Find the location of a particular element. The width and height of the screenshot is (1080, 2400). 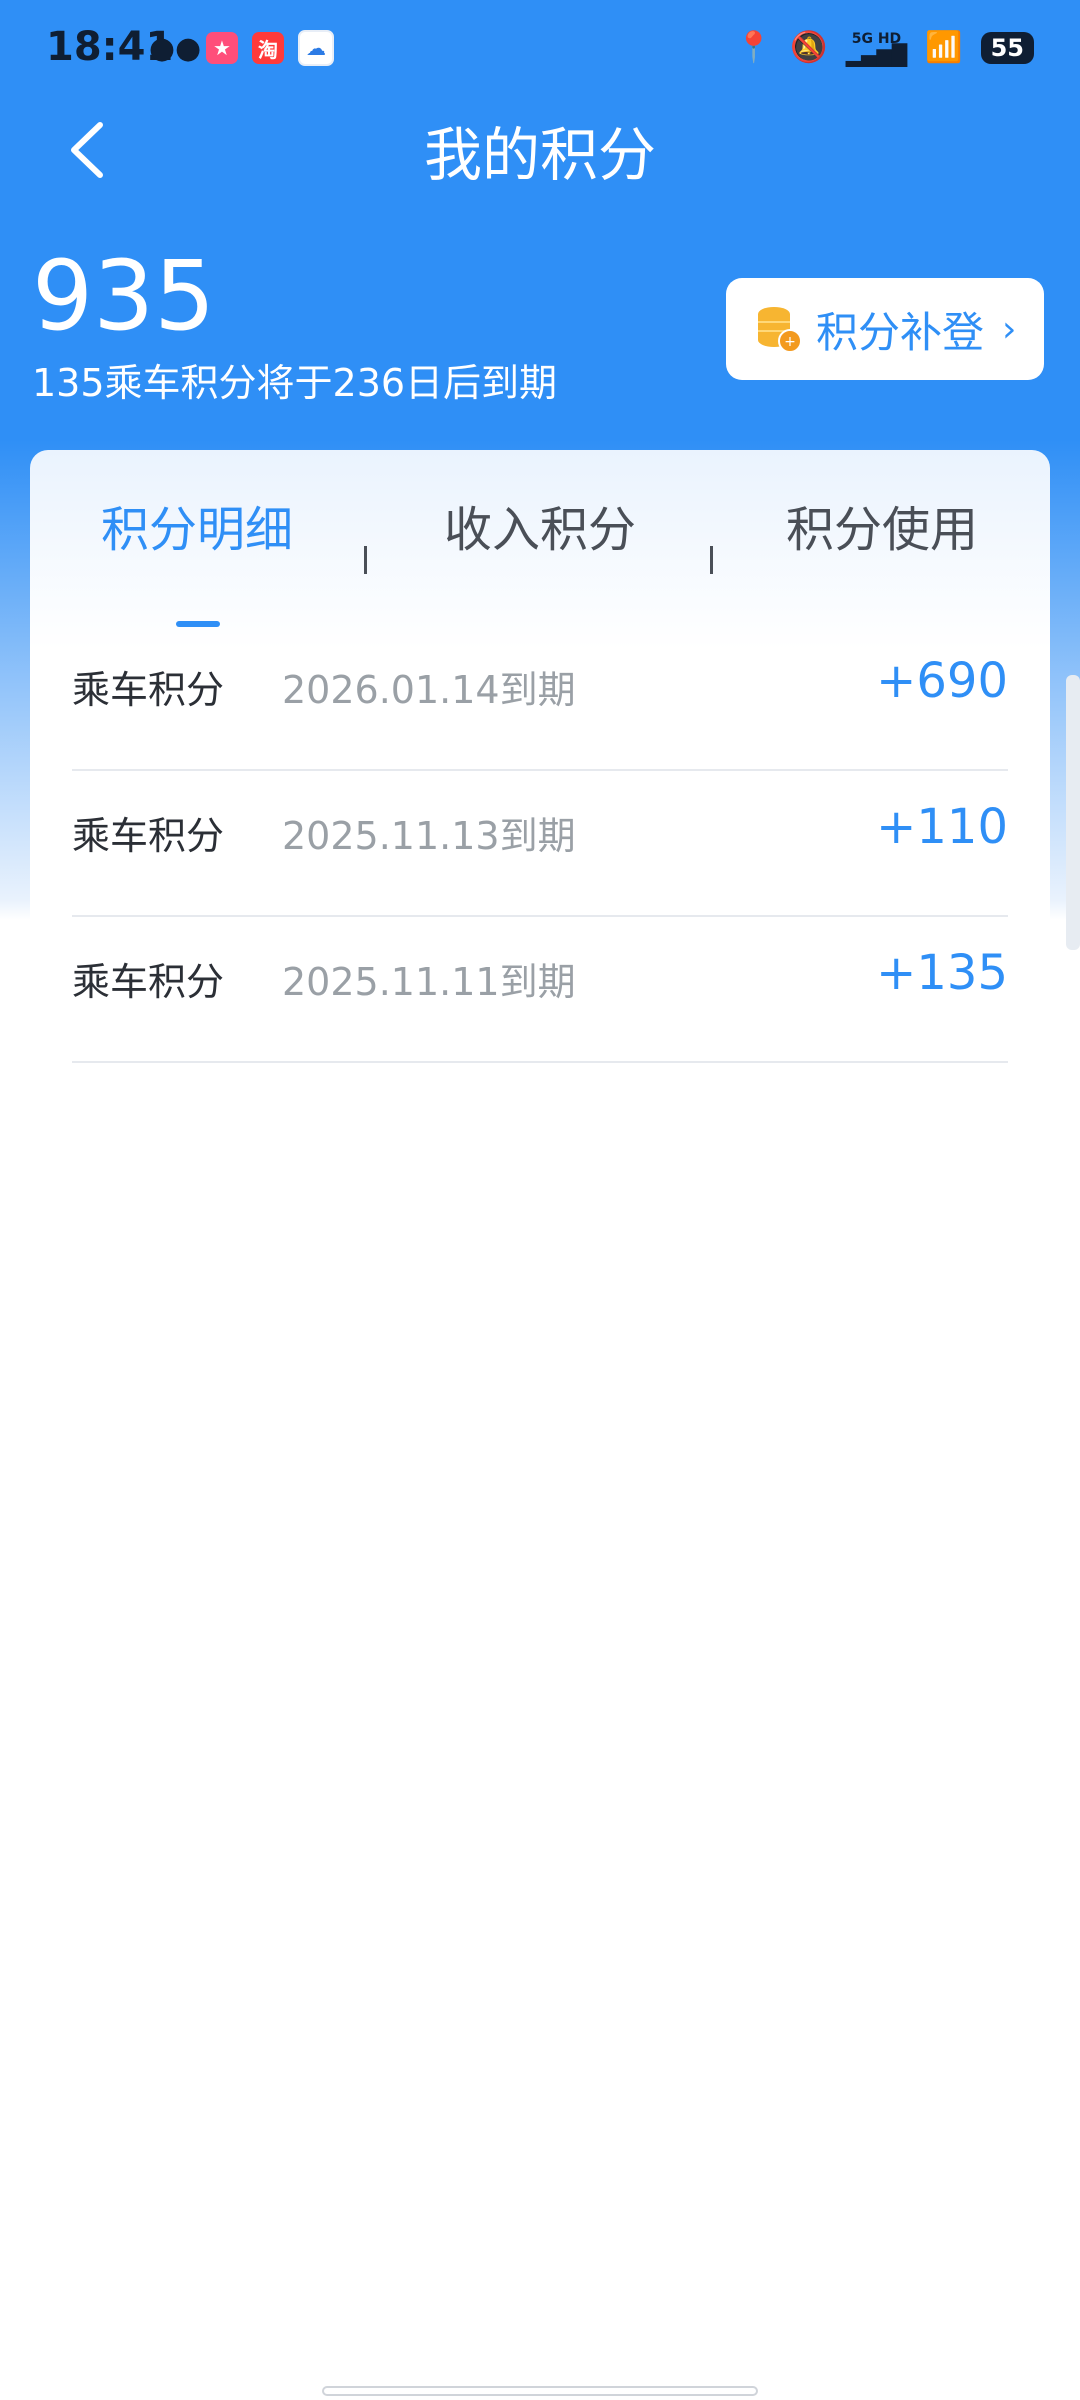

battery-indicator: 55 is located at coordinates (1007, 47).